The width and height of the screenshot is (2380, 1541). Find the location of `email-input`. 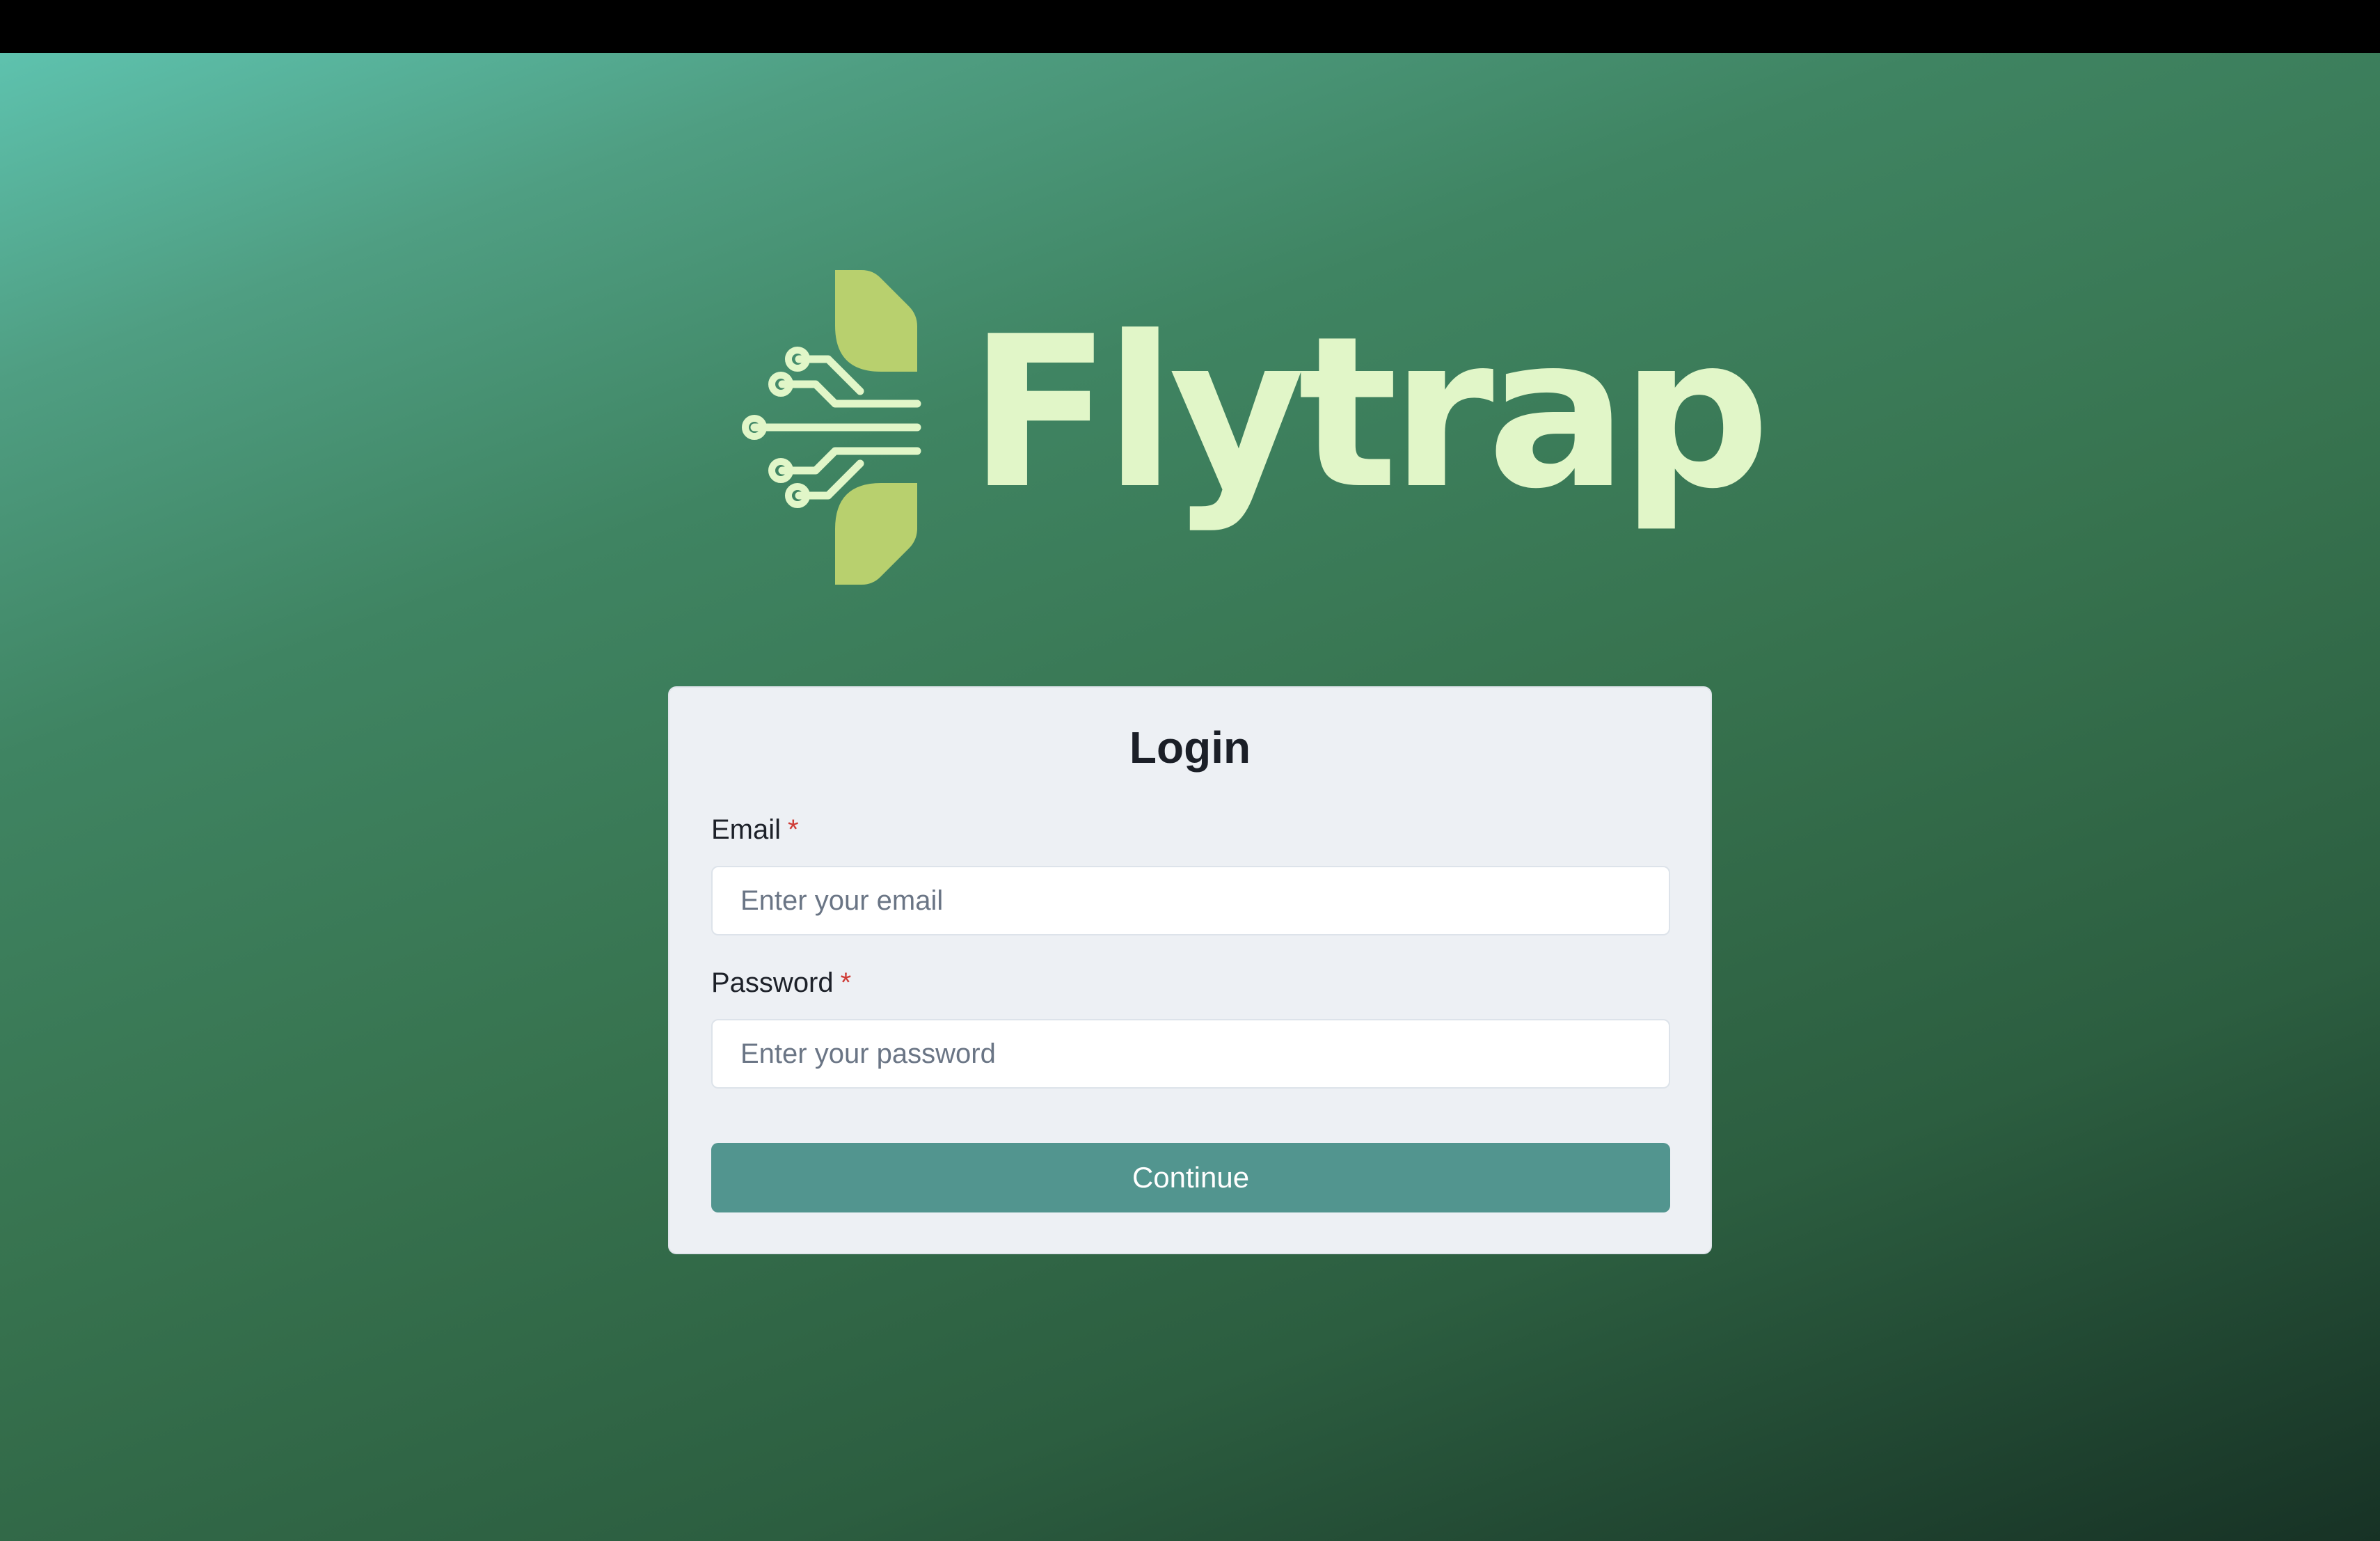

email-input is located at coordinates (1190, 900).